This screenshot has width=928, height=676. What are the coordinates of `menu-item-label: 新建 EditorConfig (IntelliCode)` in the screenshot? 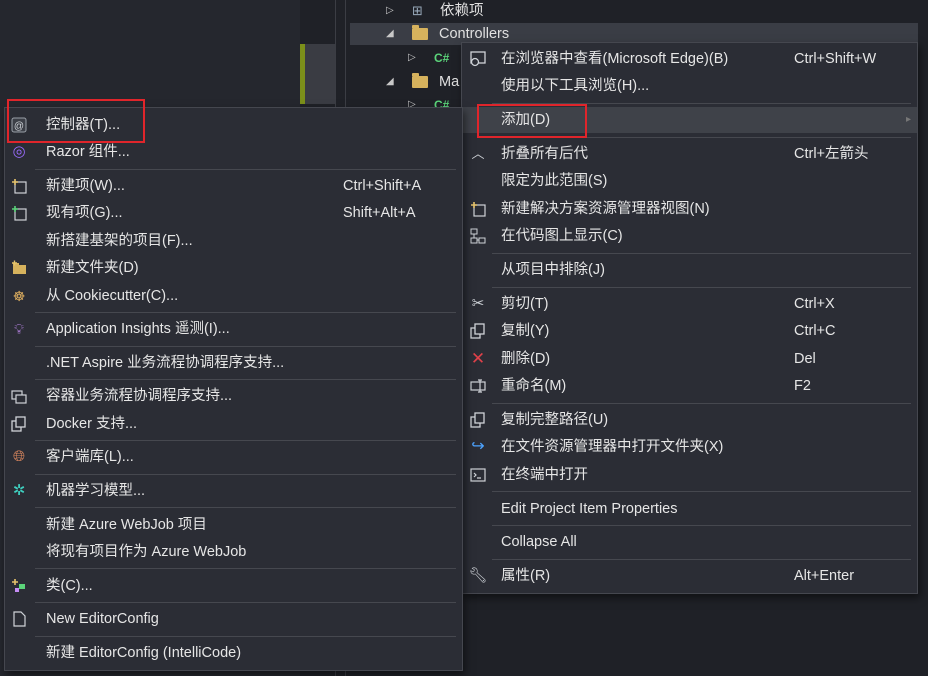 It's located at (144, 653).